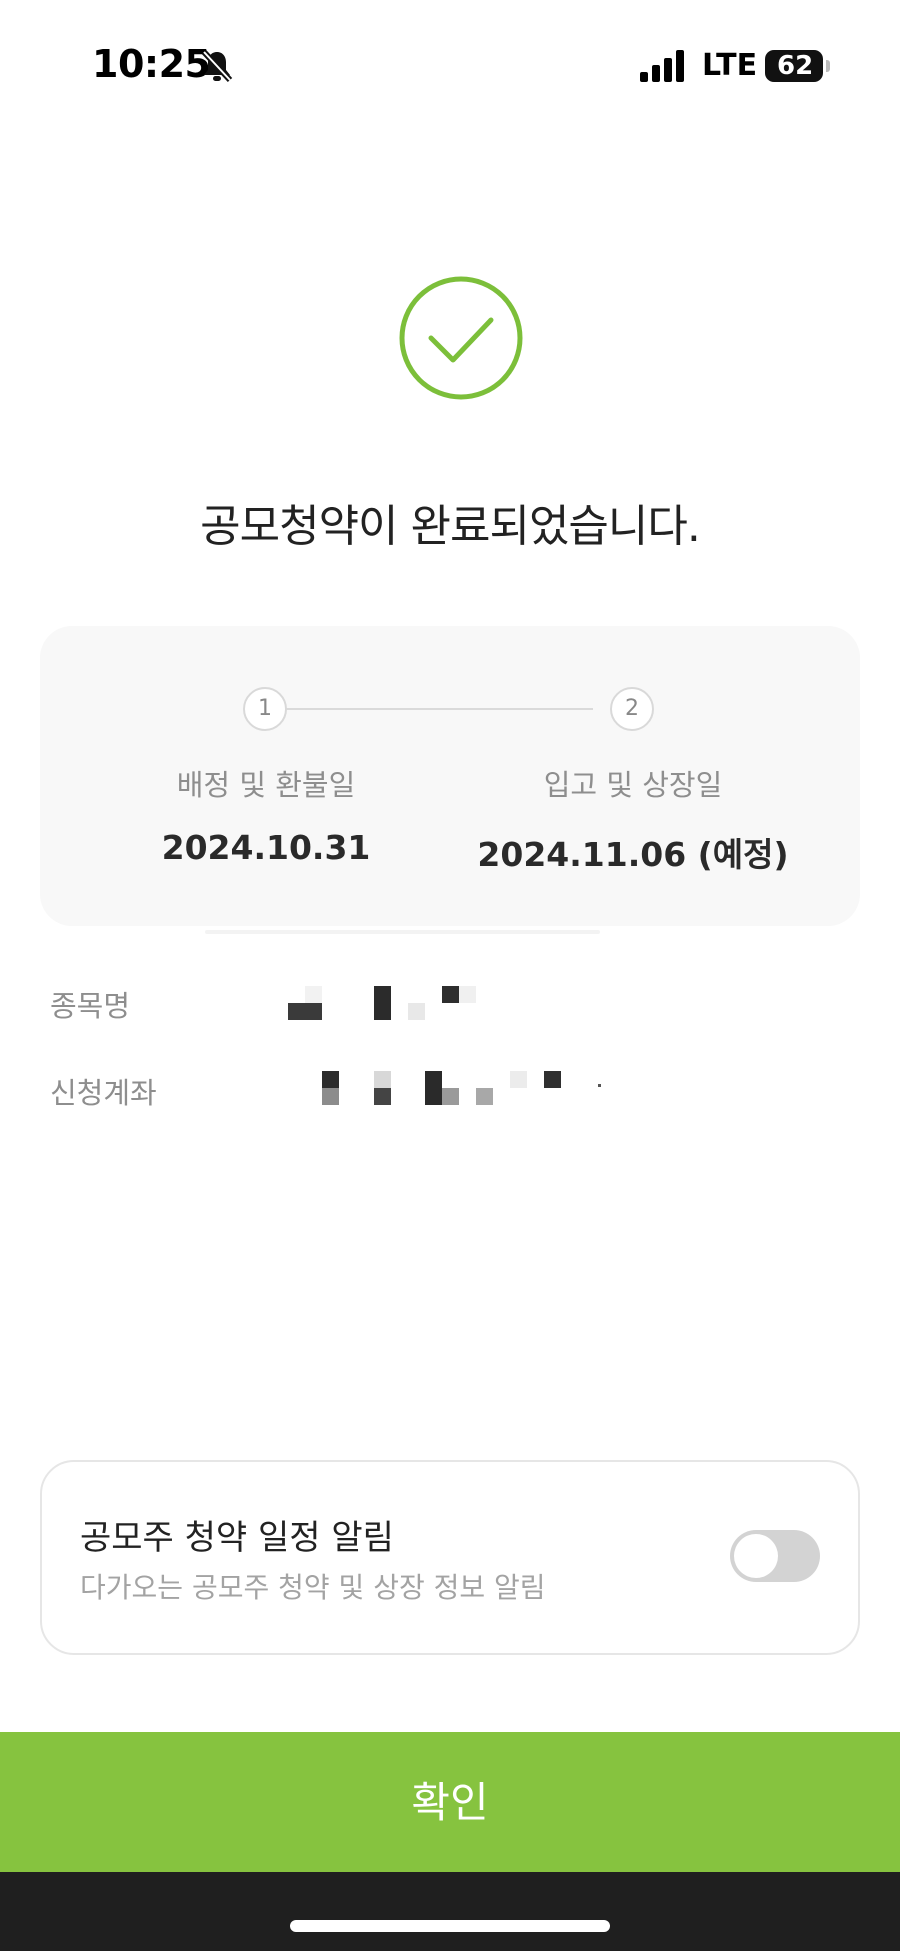  What do you see at coordinates (756, 1556) in the screenshot?
I see `toggle-knob` at bounding box center [756, 1556].